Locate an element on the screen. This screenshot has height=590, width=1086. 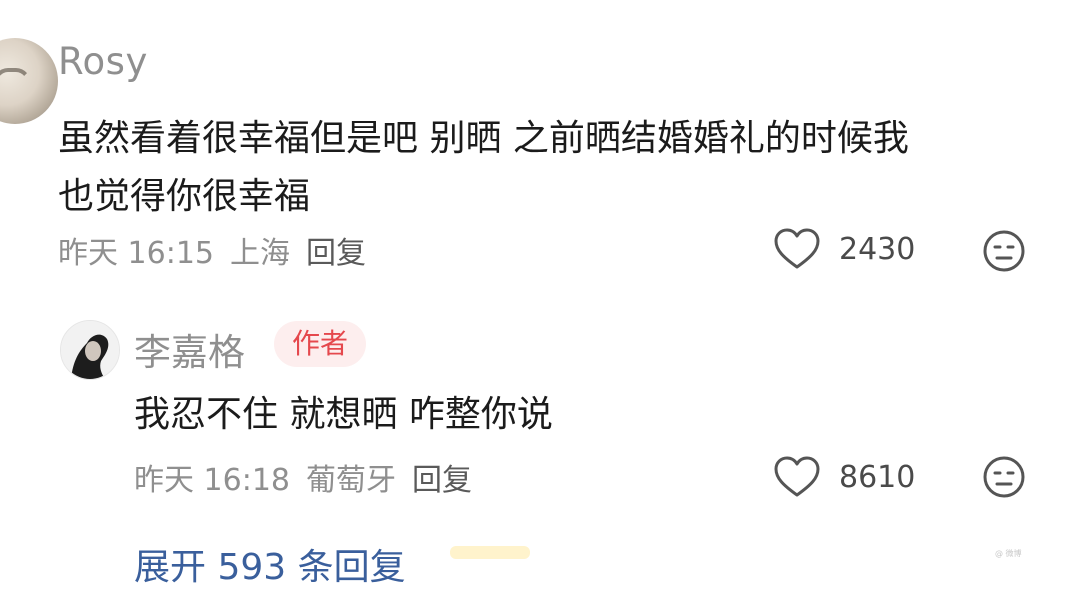
reply-location: 葡萄牙 is located at coordinates (351, 480).